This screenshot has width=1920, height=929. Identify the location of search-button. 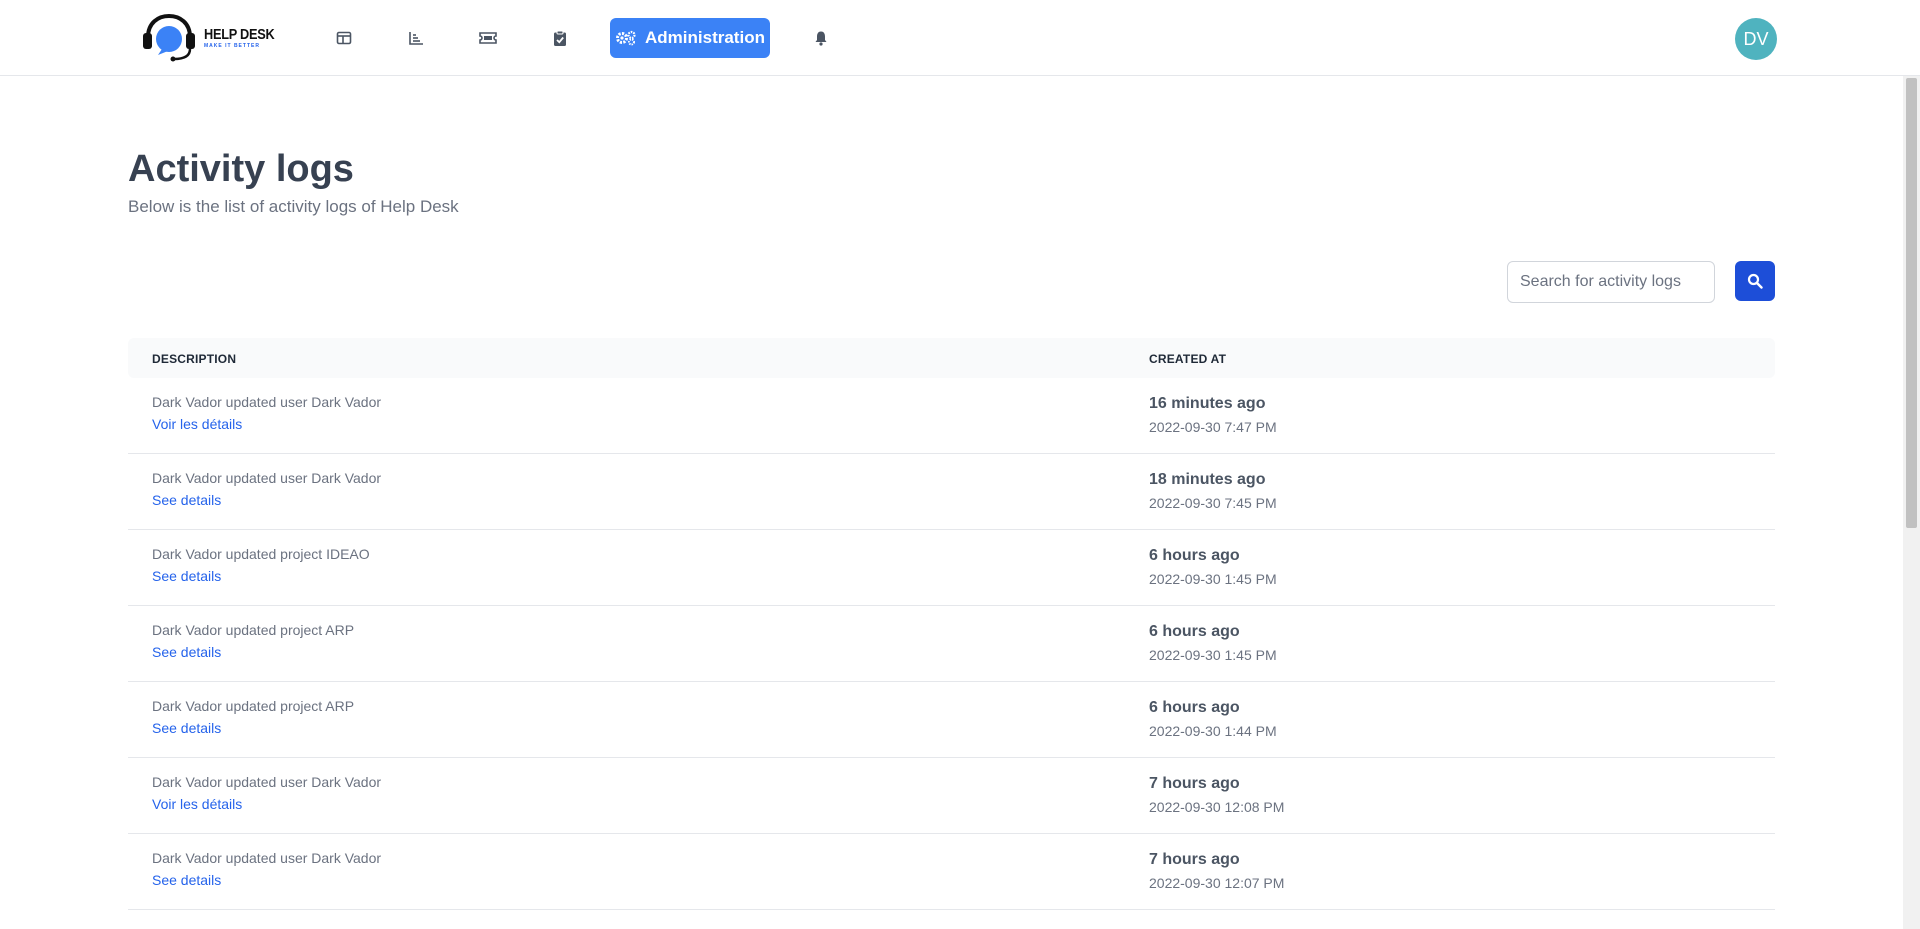
(1755, 281).